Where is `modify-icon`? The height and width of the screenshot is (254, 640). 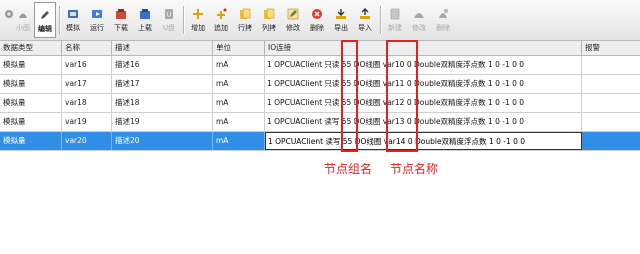
modify-icon is located at coordinates (419, 14).